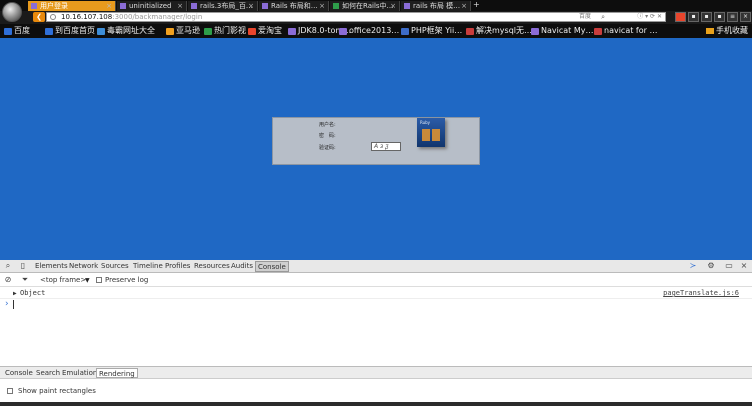  Describe the element at coordinates (25, 280) in the screenshot. I see `filter-icon: ⏷` at that location.